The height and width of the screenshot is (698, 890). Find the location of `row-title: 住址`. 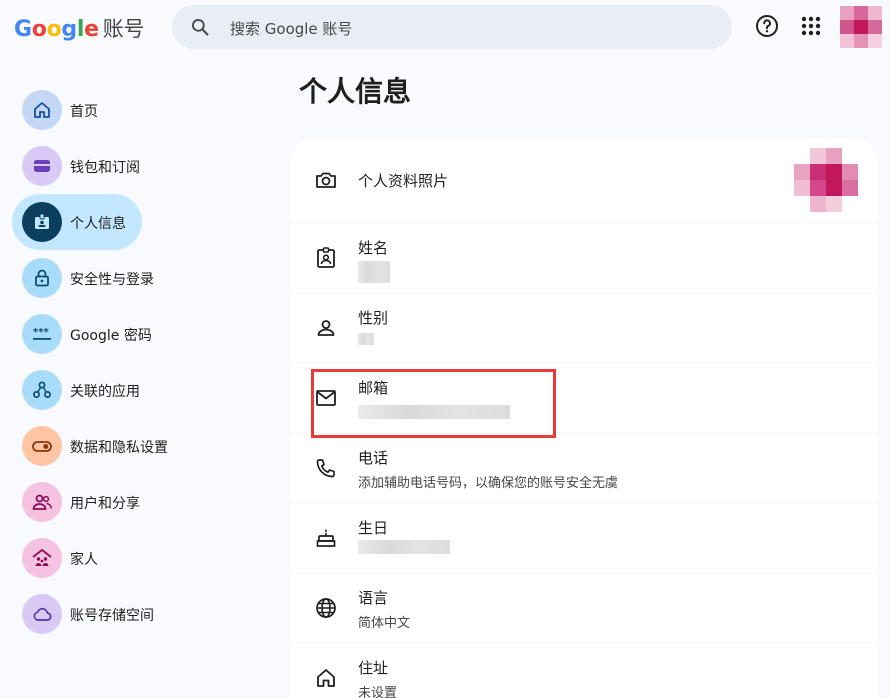

row-title: 住址 is located at coordinates (373, 668).